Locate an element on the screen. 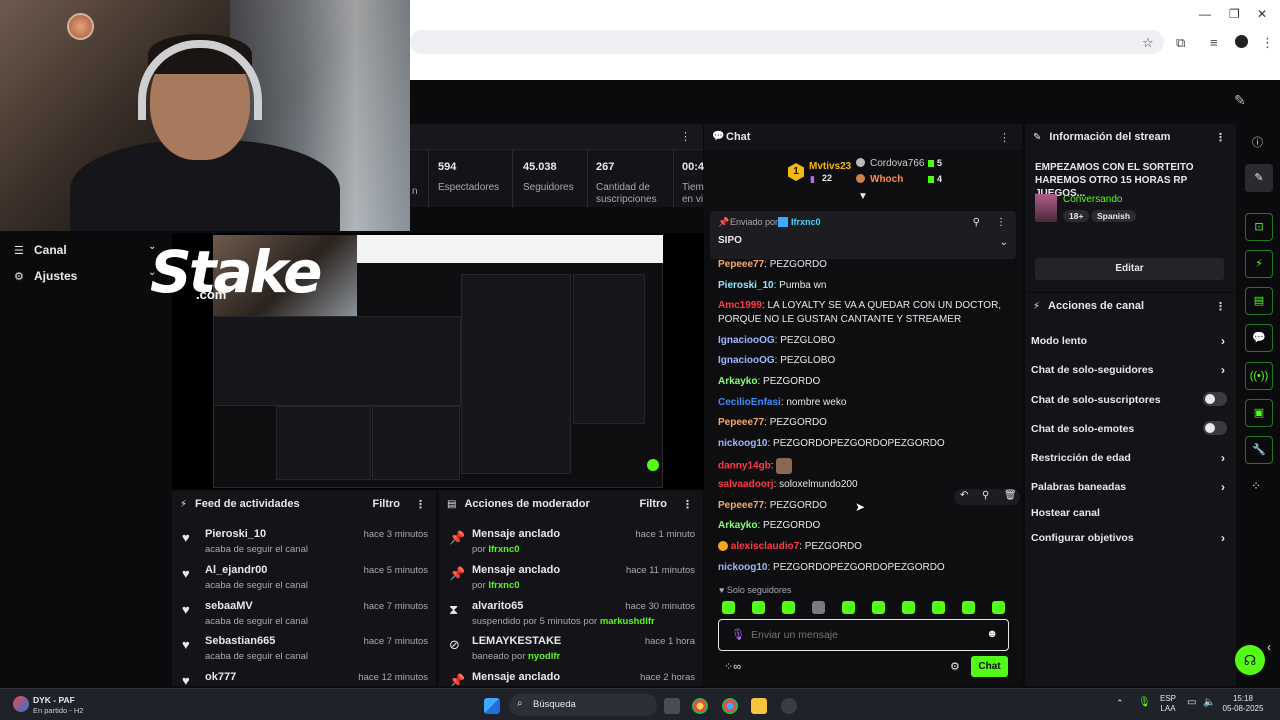 The width and height of the screenshot is (1280, 720). broadcast-icon: ((•)) is located at coordinates (1259, 376).